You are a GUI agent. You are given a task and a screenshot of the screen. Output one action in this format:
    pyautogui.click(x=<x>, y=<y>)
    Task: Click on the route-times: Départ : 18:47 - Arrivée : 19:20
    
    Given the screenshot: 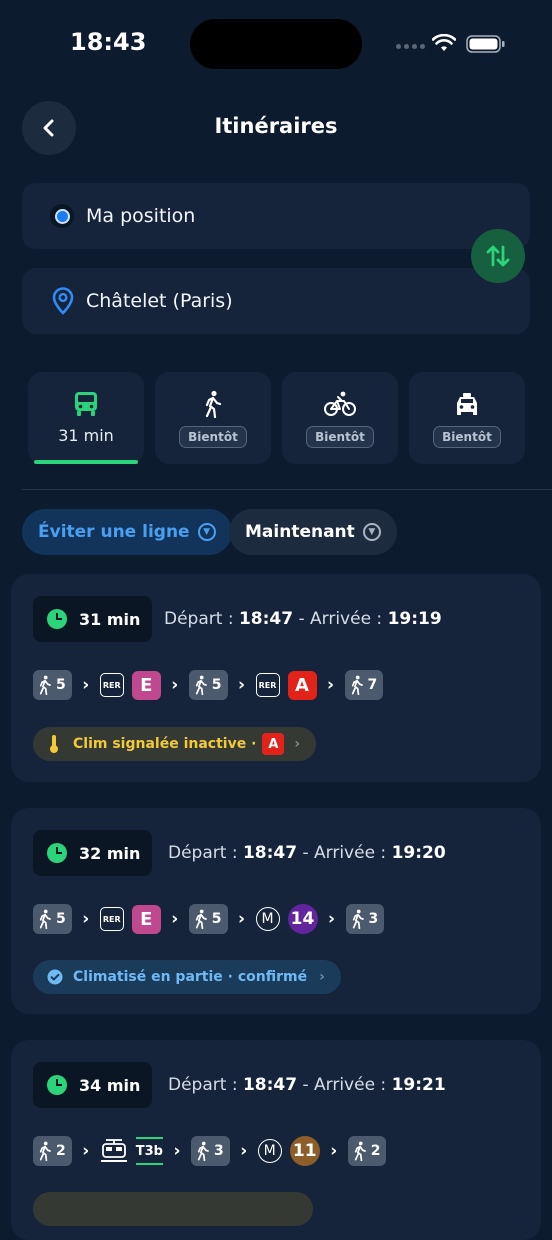 What is the action you would take?
    pyautogui.click(x=307, y=853)
    